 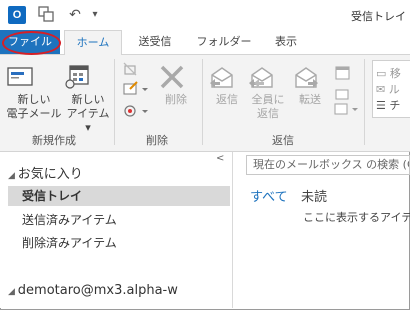 What do you see at coordinates (205, 15) in the screenshot?
I see `title-bar: O ↶ ▾ 受信トレイ` at bounding box center [205, 15].